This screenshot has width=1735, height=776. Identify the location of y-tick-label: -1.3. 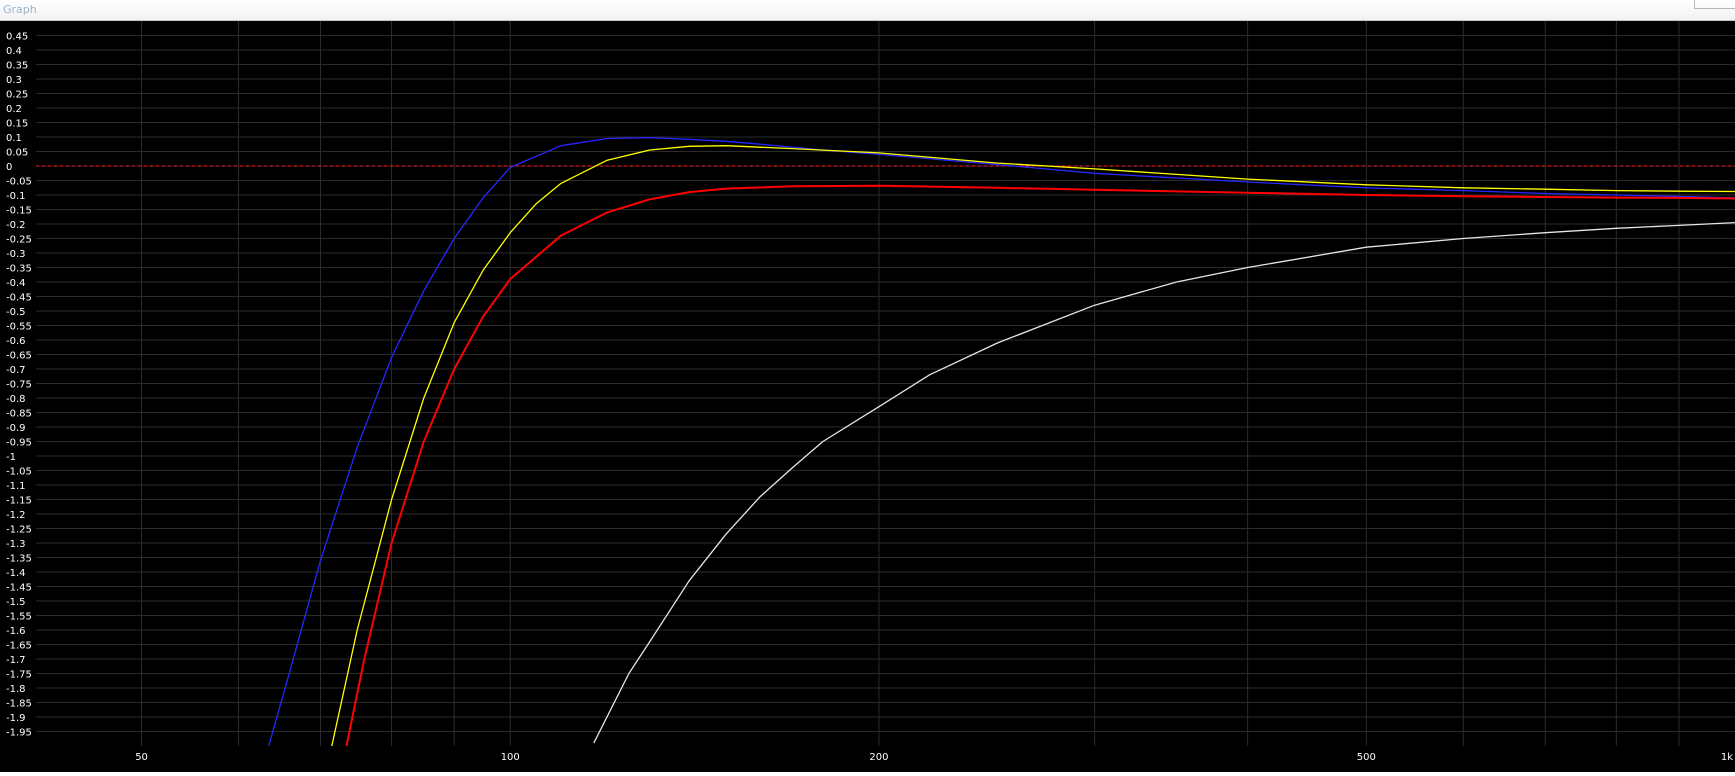
(16, 544).